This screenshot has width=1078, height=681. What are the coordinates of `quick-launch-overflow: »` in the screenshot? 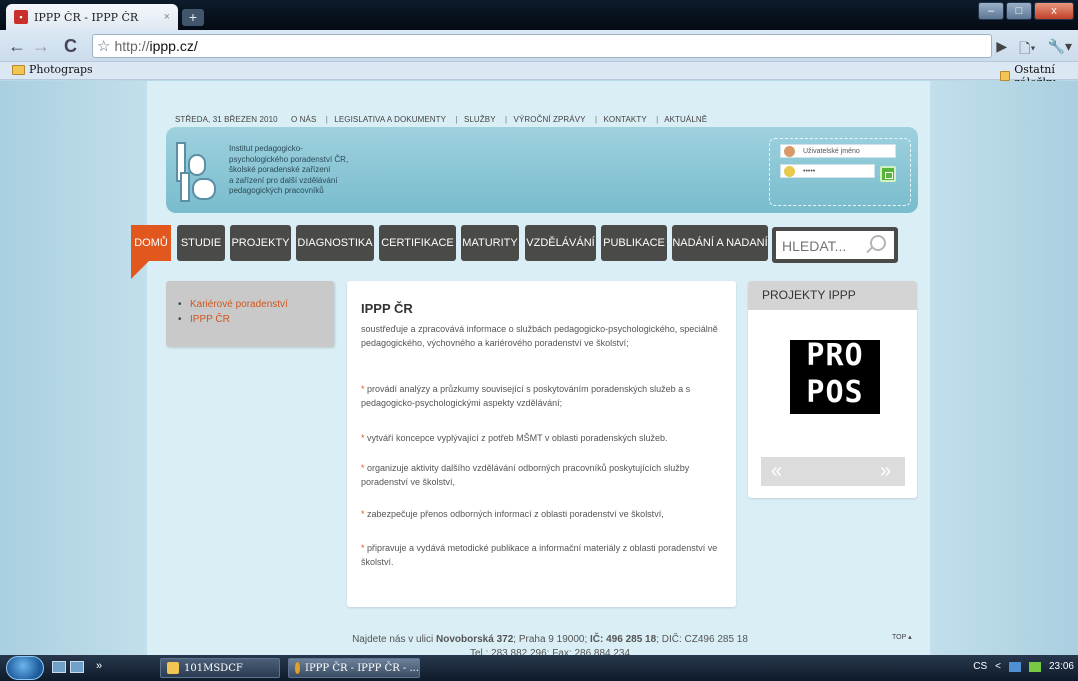 It's located at (99, 666).